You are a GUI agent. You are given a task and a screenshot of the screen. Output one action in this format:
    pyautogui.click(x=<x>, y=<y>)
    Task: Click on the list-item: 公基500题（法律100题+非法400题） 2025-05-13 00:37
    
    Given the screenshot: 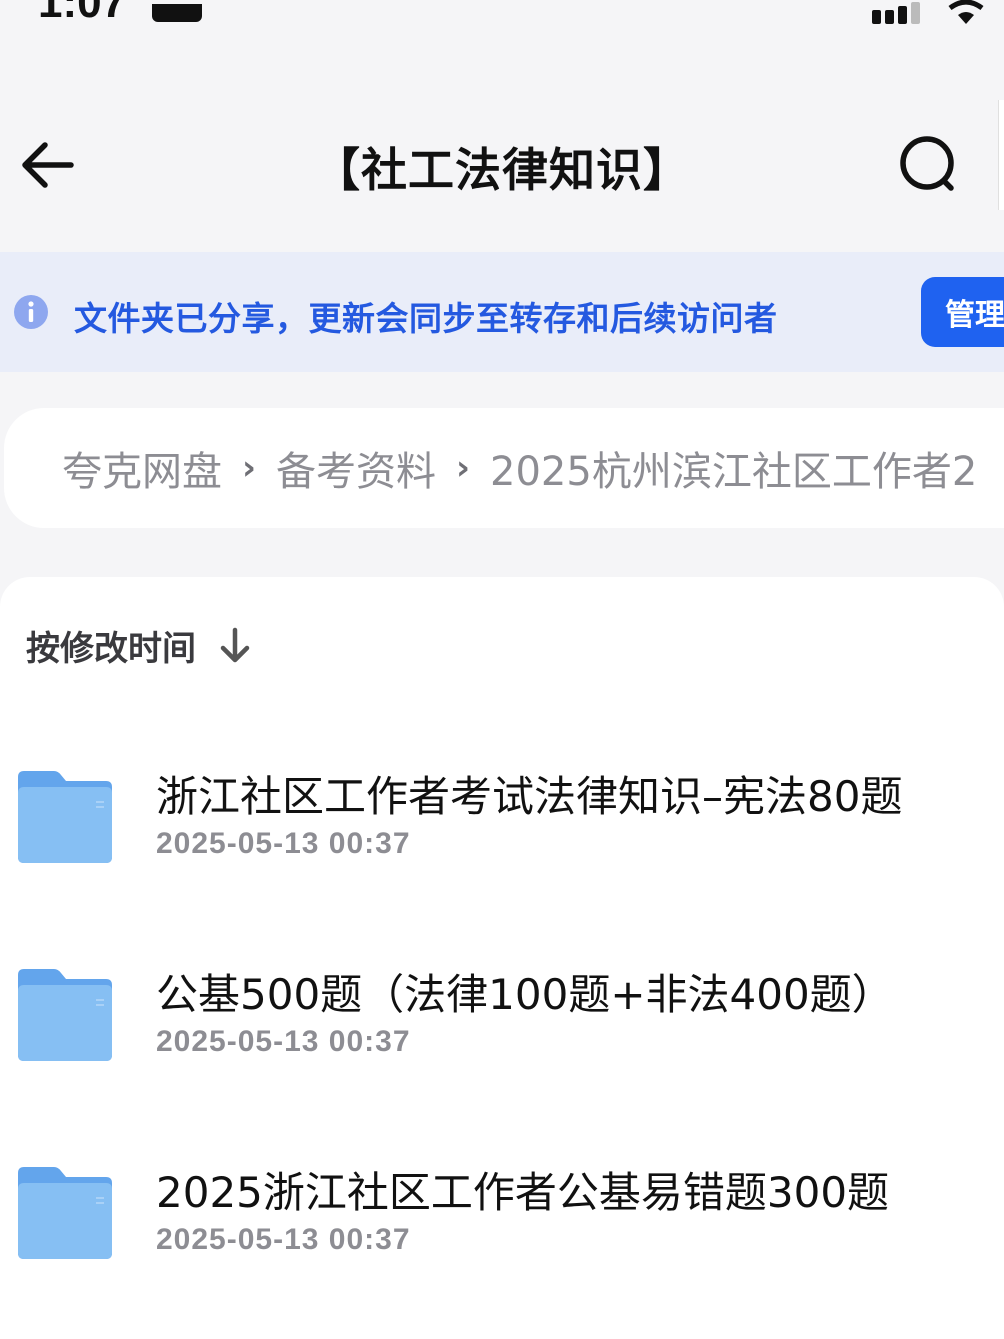 What is the action you would take?
    pyautogui.click(x=502, y=1044)
    